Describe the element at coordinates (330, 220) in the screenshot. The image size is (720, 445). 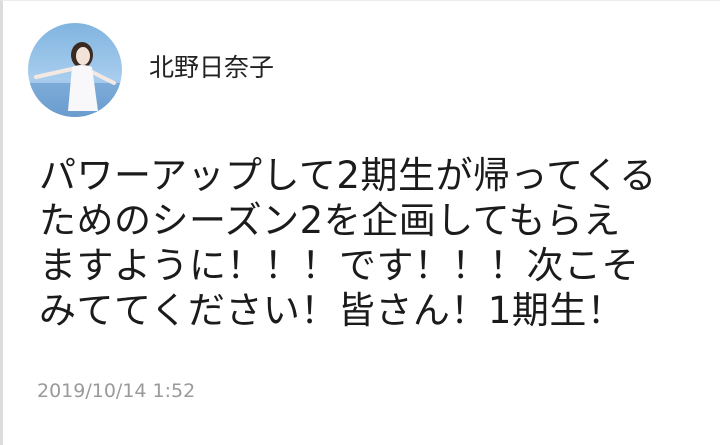
I see `post-text-line: ためのシーズン2を企画してもらえ` at that location.